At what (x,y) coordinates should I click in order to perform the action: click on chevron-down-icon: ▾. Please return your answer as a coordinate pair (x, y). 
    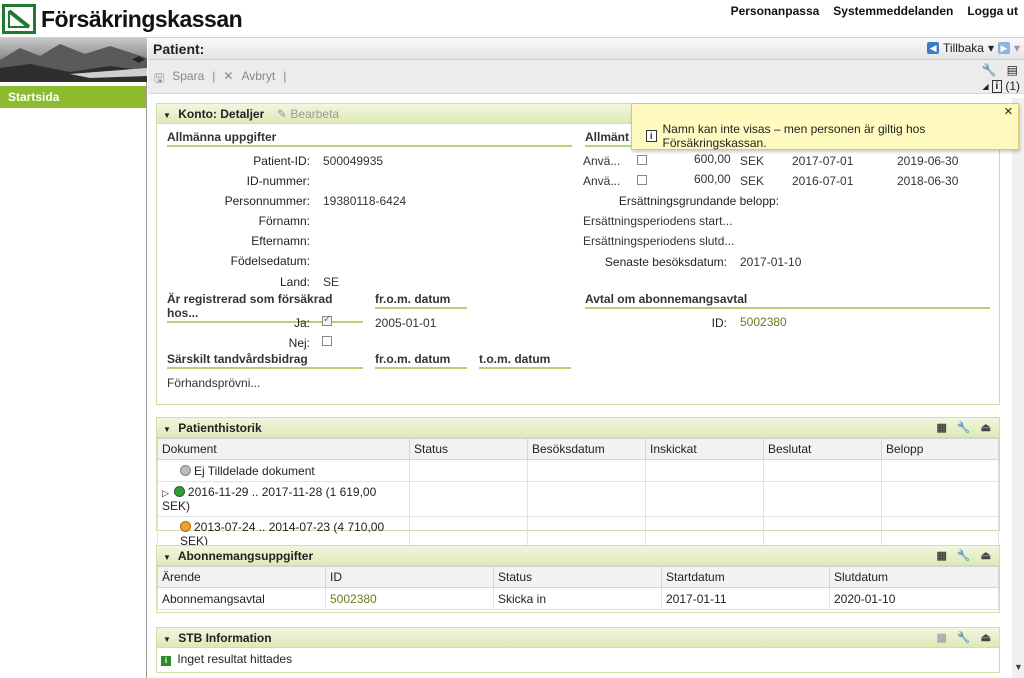
    Looking at the image, I should click on (991, 48).